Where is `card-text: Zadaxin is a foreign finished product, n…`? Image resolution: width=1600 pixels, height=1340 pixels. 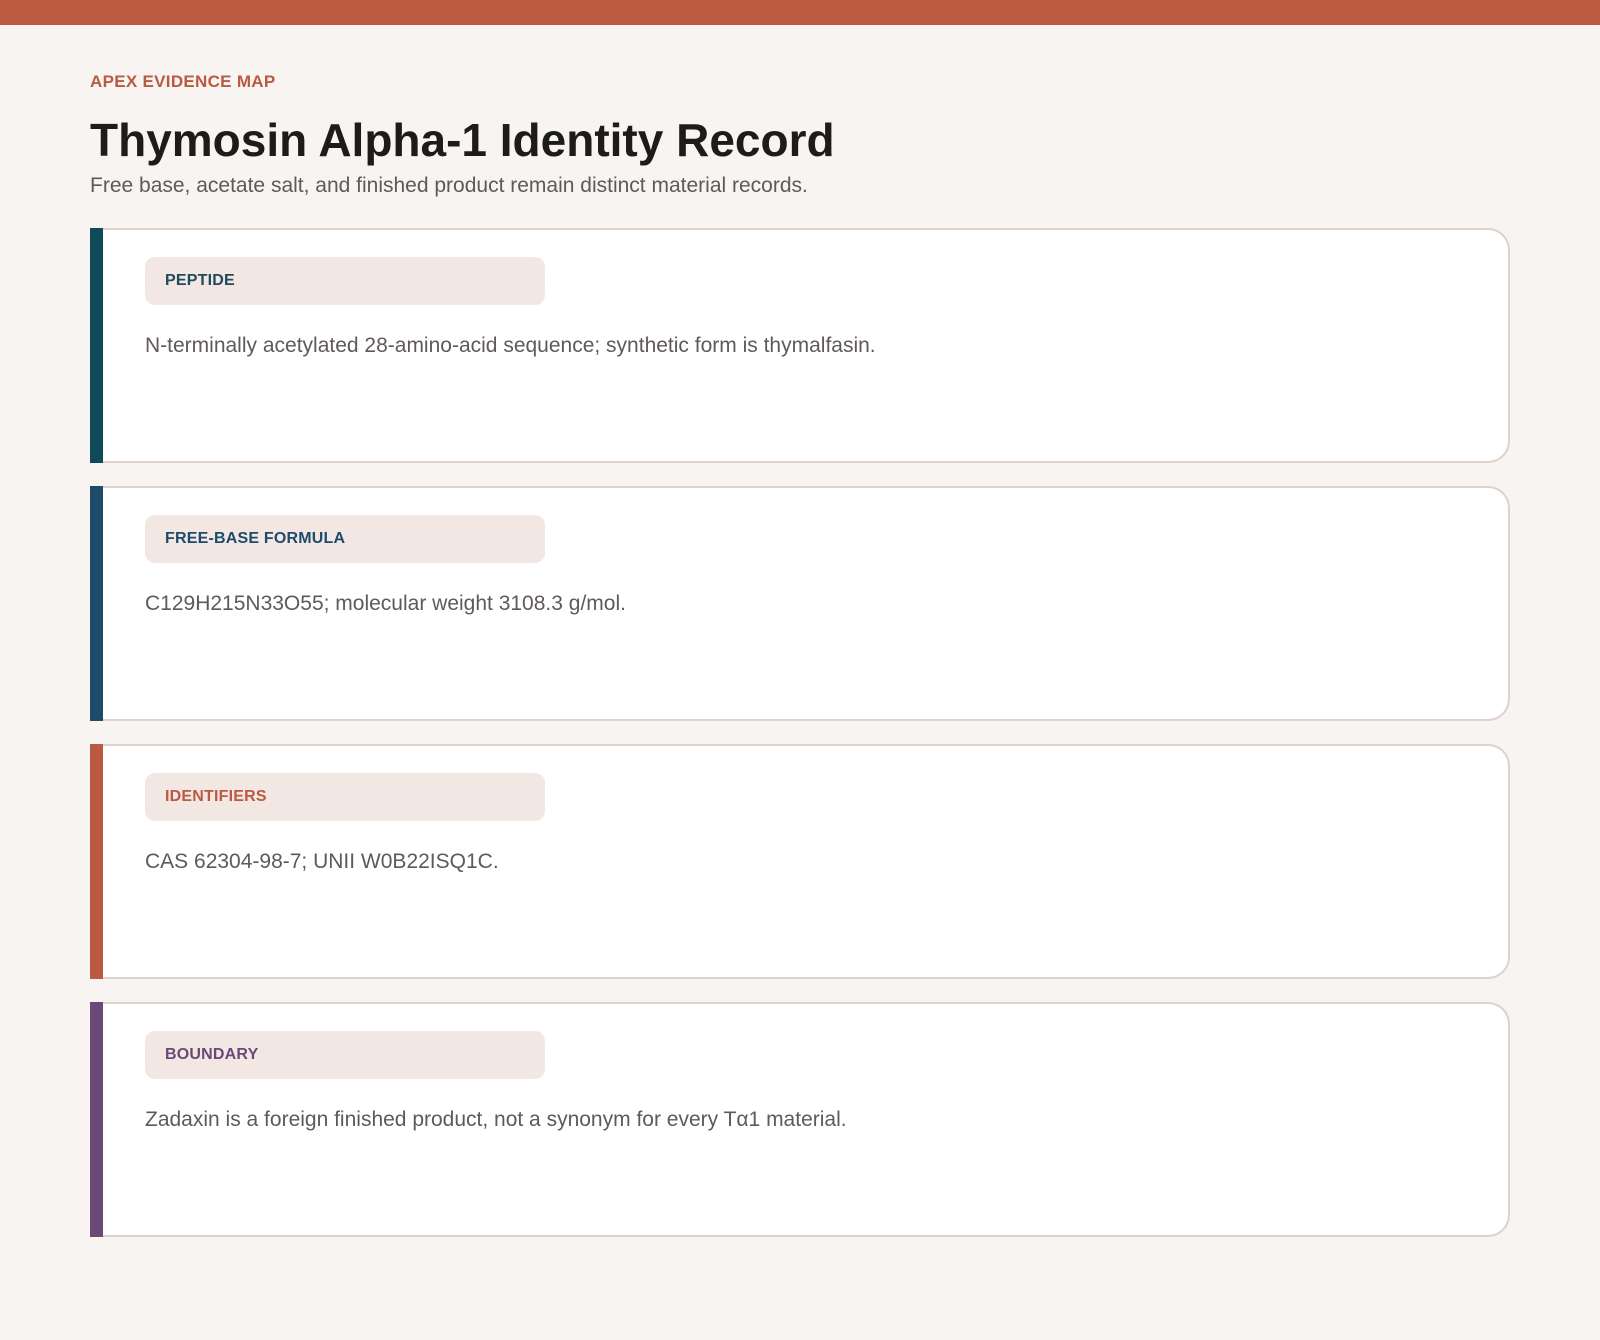
card-text: Zadaxin is a foreign finished product, n… is located at coordinates (496, 1119).